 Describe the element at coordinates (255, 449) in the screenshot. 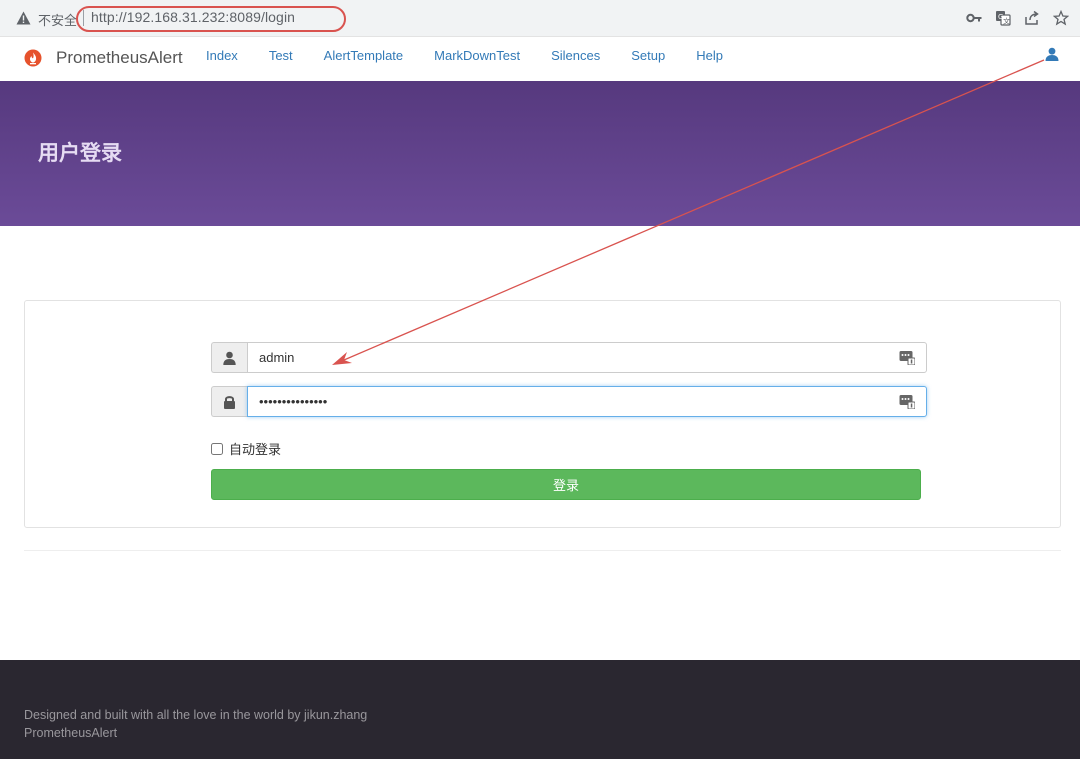

I see `remember-label: 自动登录` at that location.